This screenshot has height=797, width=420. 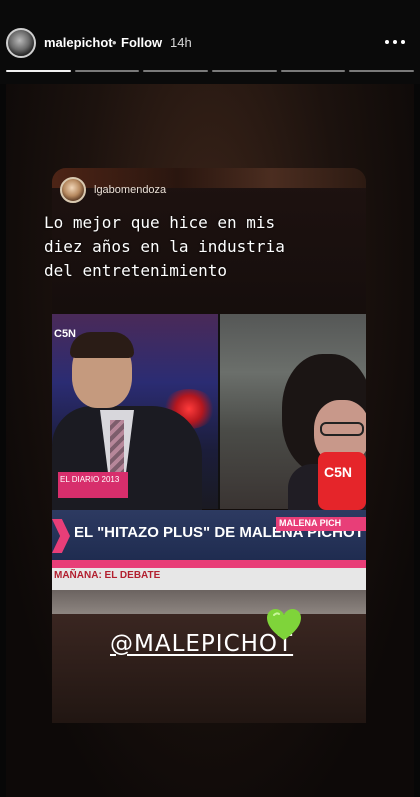 What do you see at coordinates (181, 42) in the screenshot?
I see `post-time: 14h` at bounding box center [181, 42].